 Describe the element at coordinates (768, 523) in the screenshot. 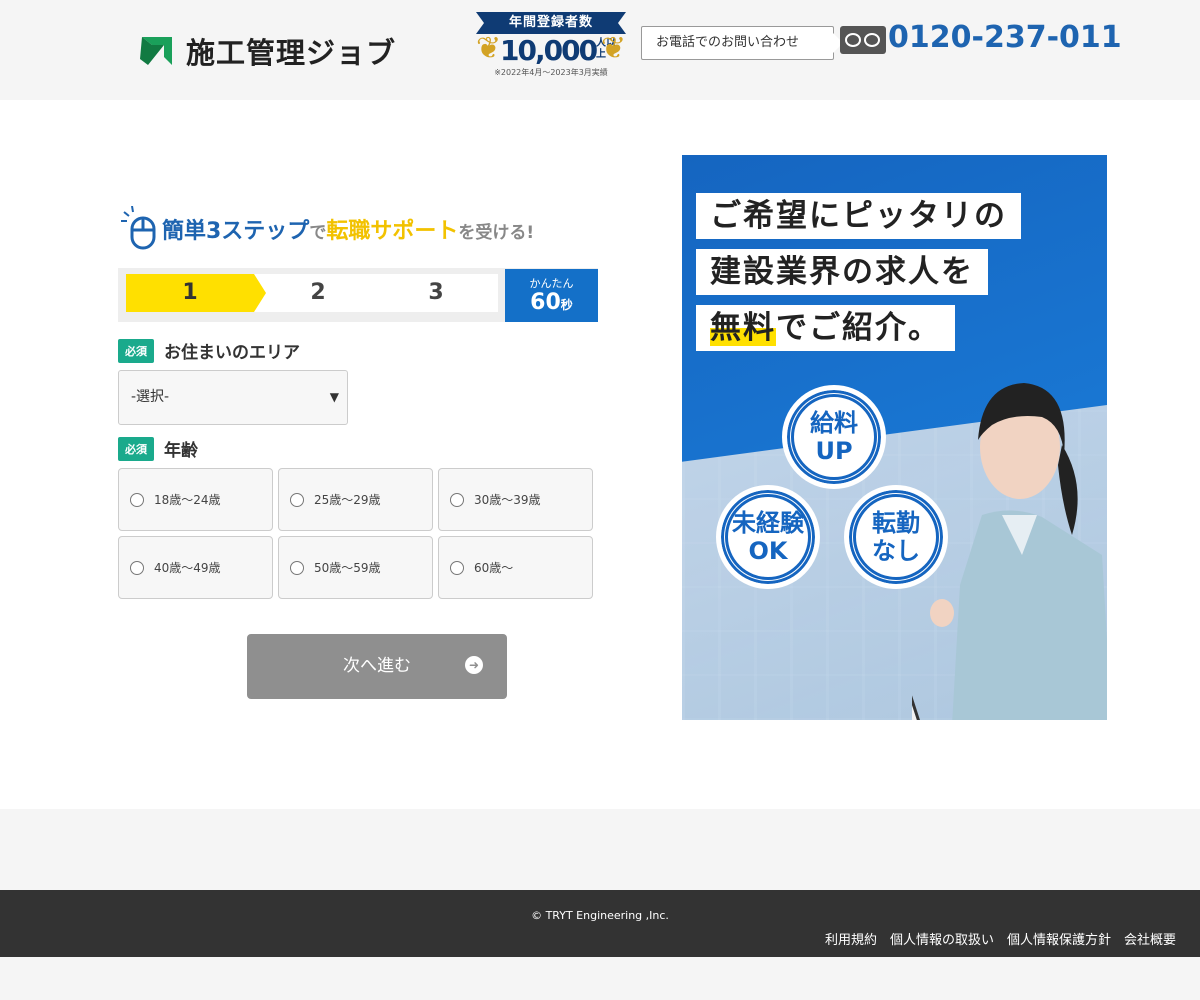

I see `benefit-line-1: 未経験` at that location.